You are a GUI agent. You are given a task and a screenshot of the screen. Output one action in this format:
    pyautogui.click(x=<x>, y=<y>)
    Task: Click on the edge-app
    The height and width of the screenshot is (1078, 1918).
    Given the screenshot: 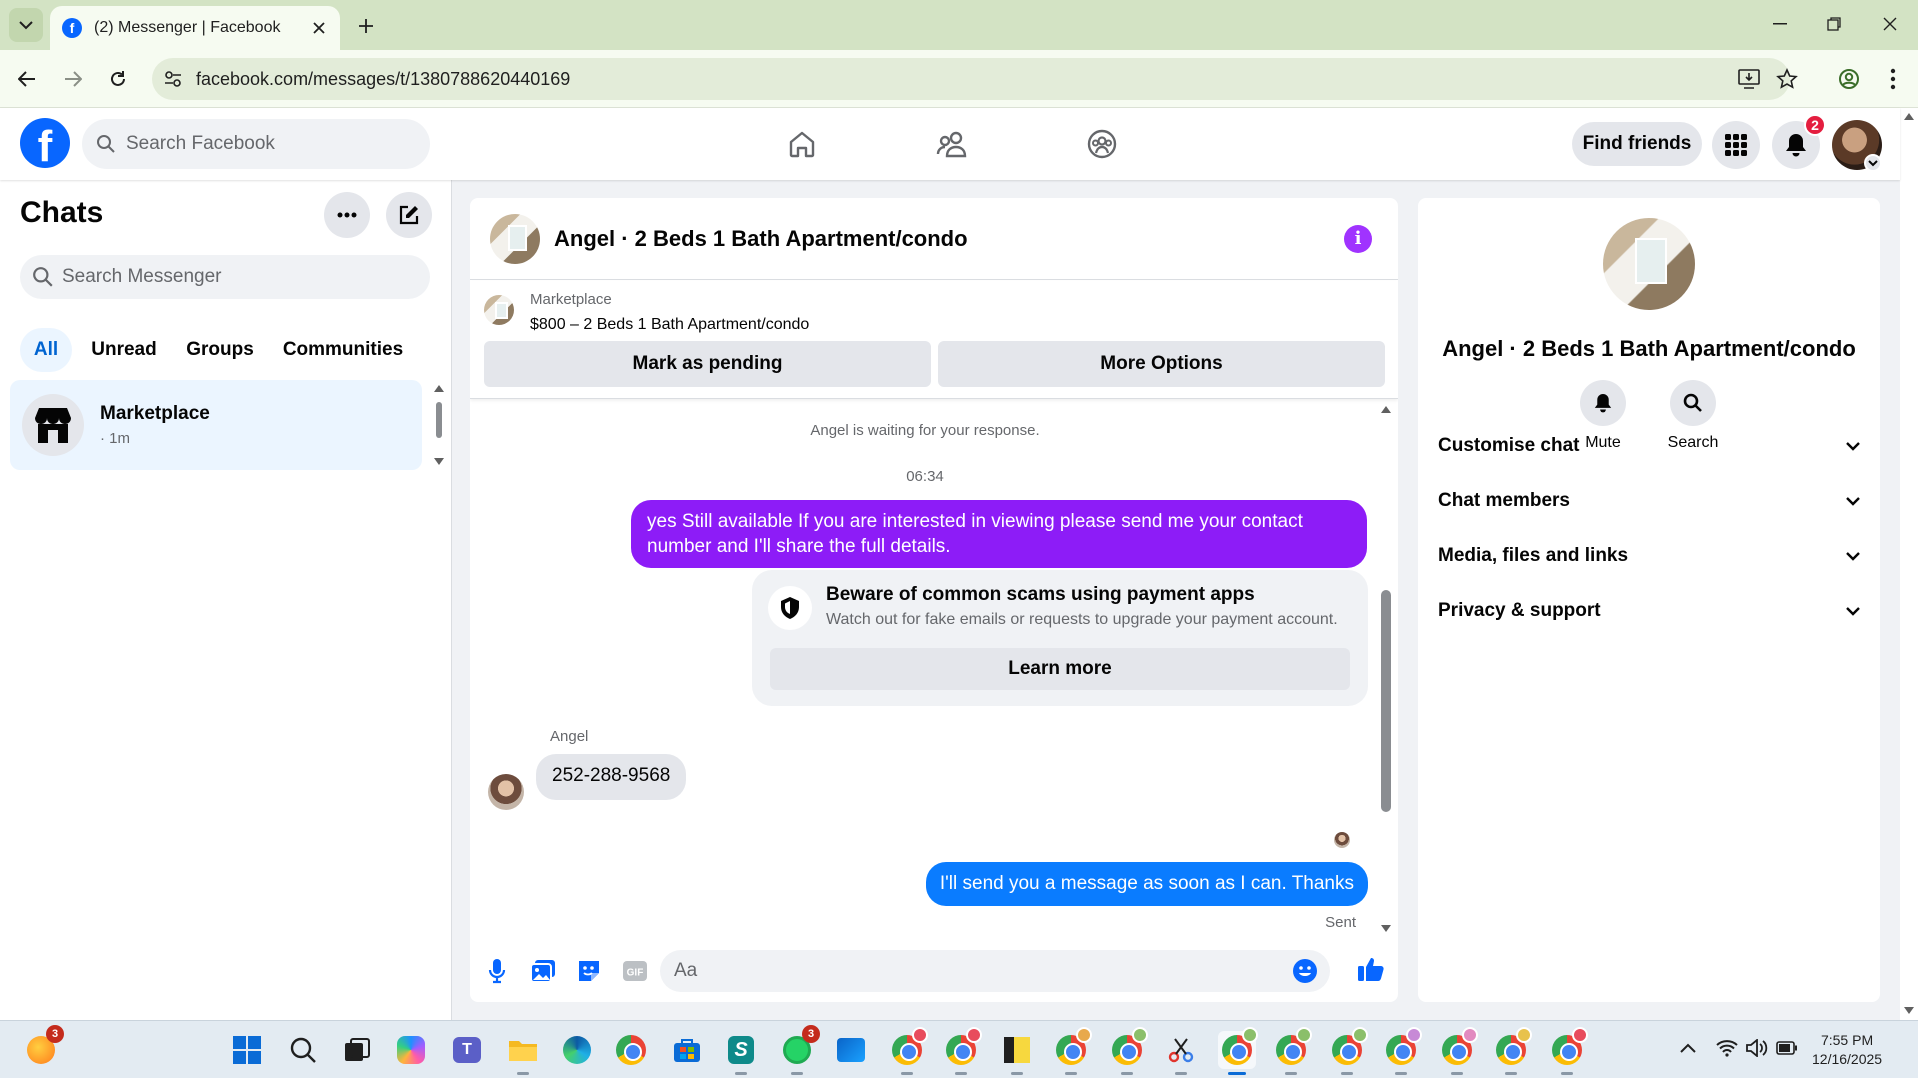 What is the action you would take?
    pyautogui.click(x=577, y=1050)
    